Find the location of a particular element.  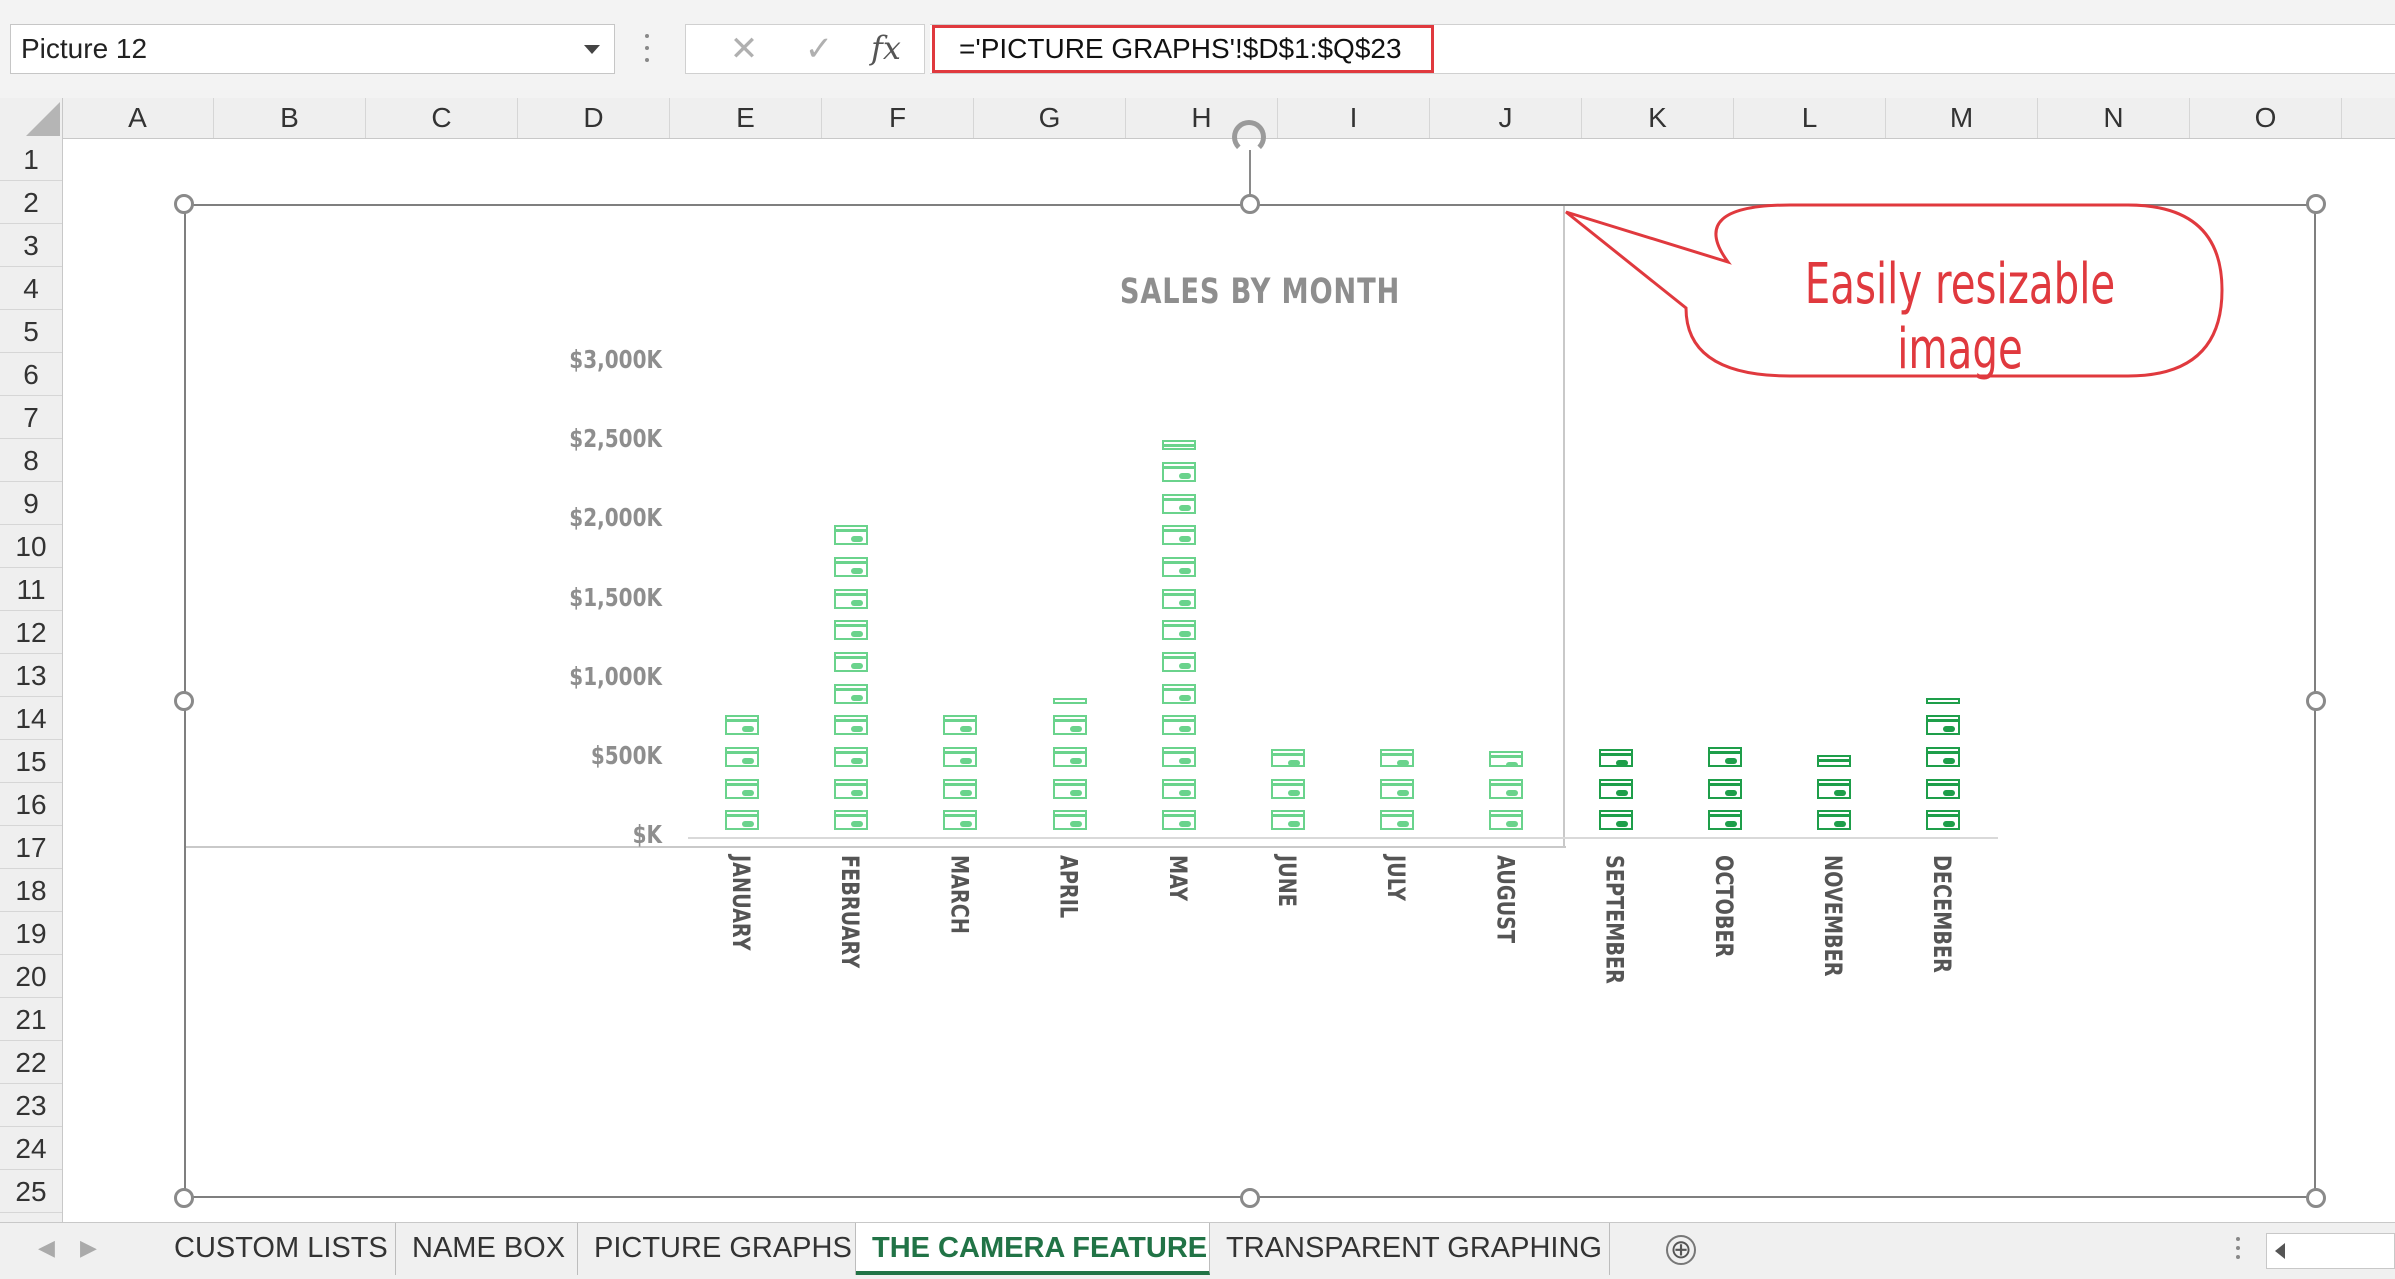

cash-icon-bar-march is located at coordinates (960, 820).